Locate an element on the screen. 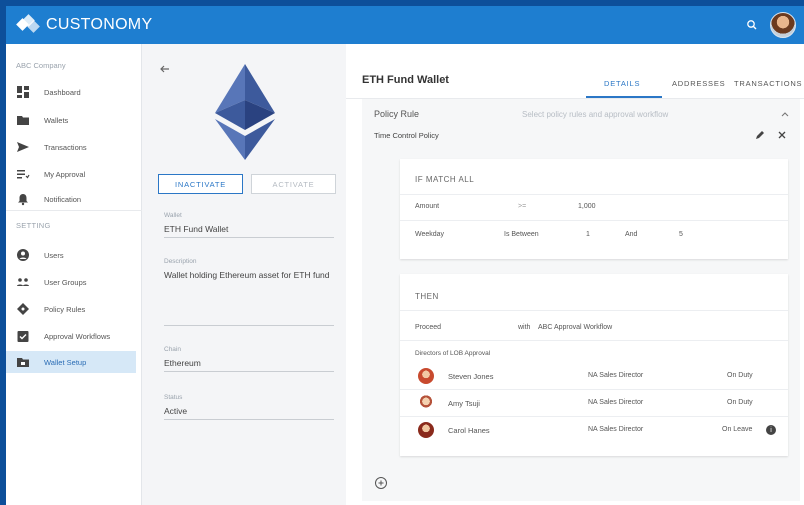 The width and height of the screenshot is (804, 505). sidebar-item-approval-workflows: Approval Workflows is located at coordinates (71, 336).